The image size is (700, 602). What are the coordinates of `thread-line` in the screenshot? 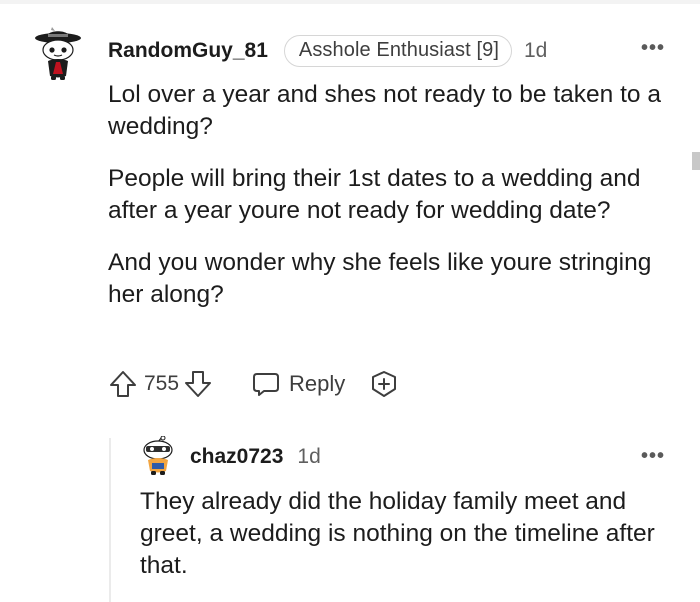 It's located at (110, 520).